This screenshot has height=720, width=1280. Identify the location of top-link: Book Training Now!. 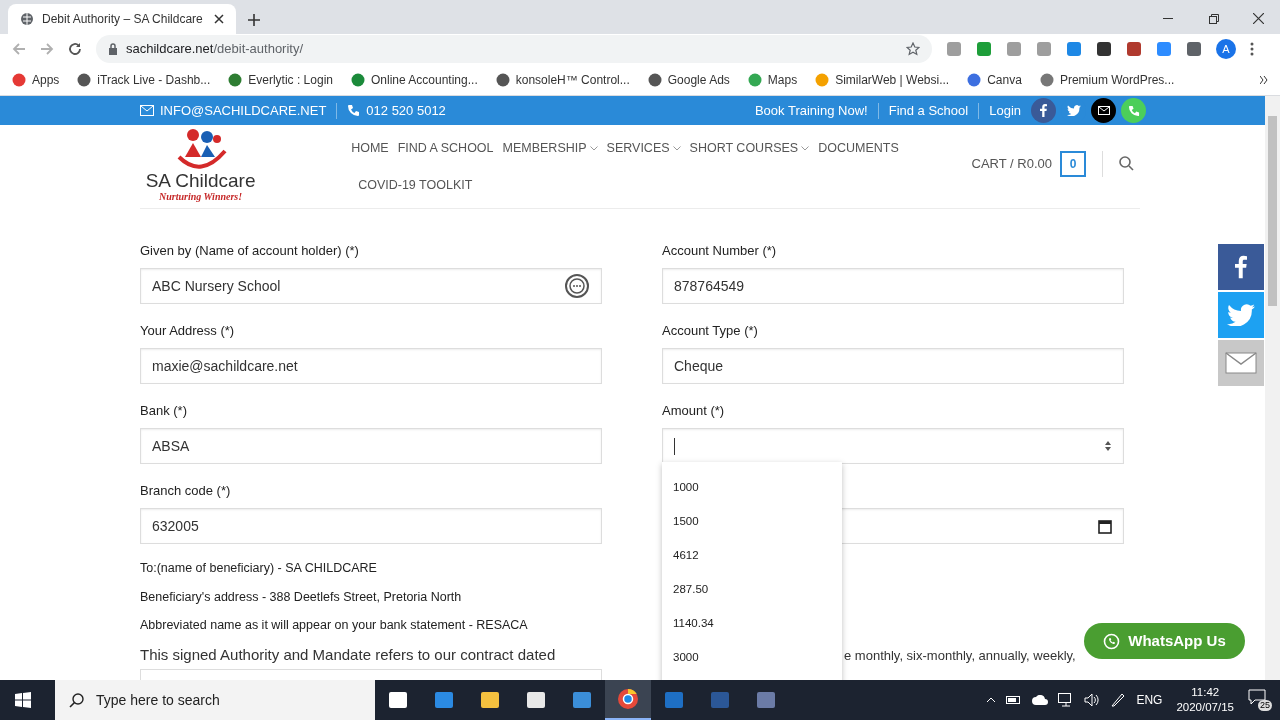
(811, 110).